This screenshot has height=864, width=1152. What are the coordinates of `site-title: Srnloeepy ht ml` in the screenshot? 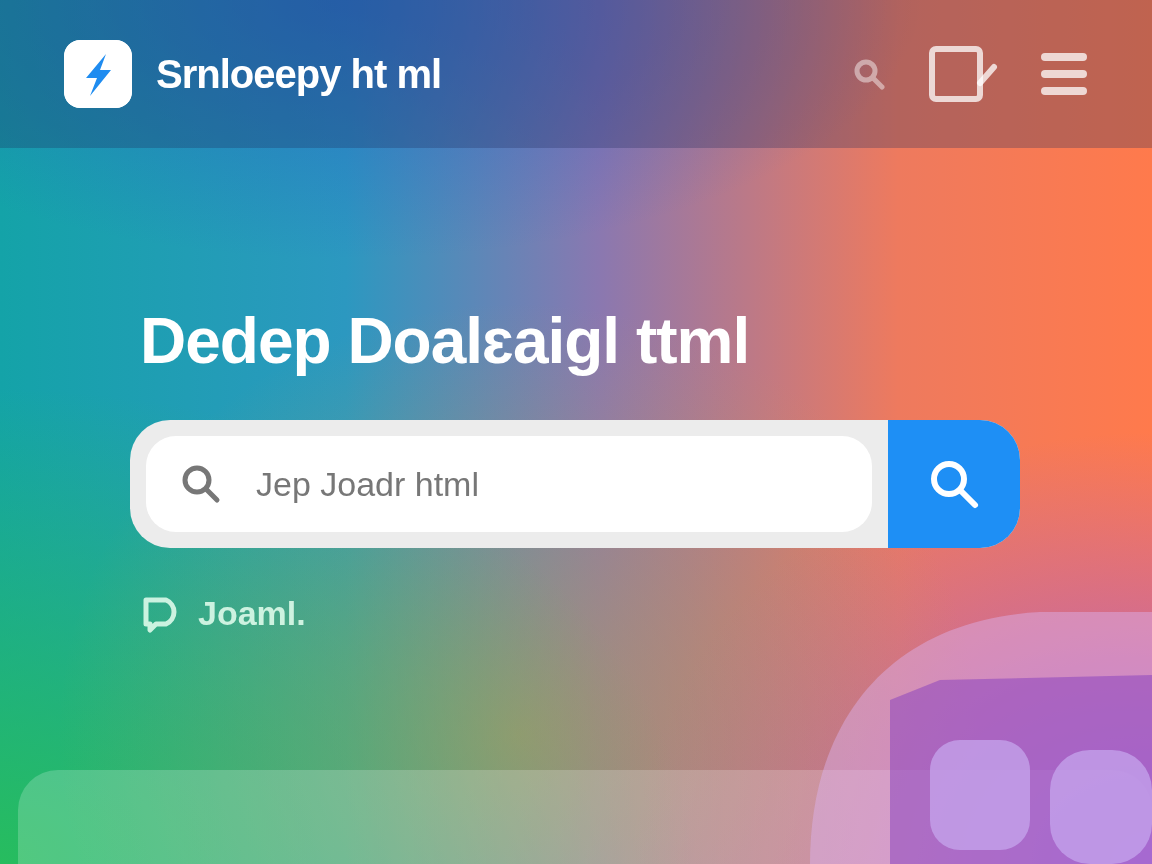 It's located at (299, 74).